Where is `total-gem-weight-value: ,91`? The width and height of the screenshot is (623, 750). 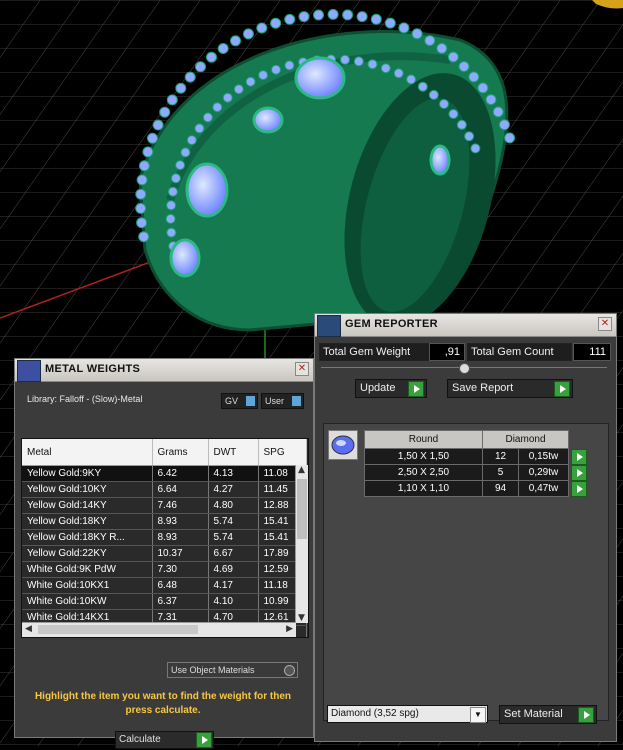 total-gem-weight-value: ,91 is located at coordinates (447, 352).